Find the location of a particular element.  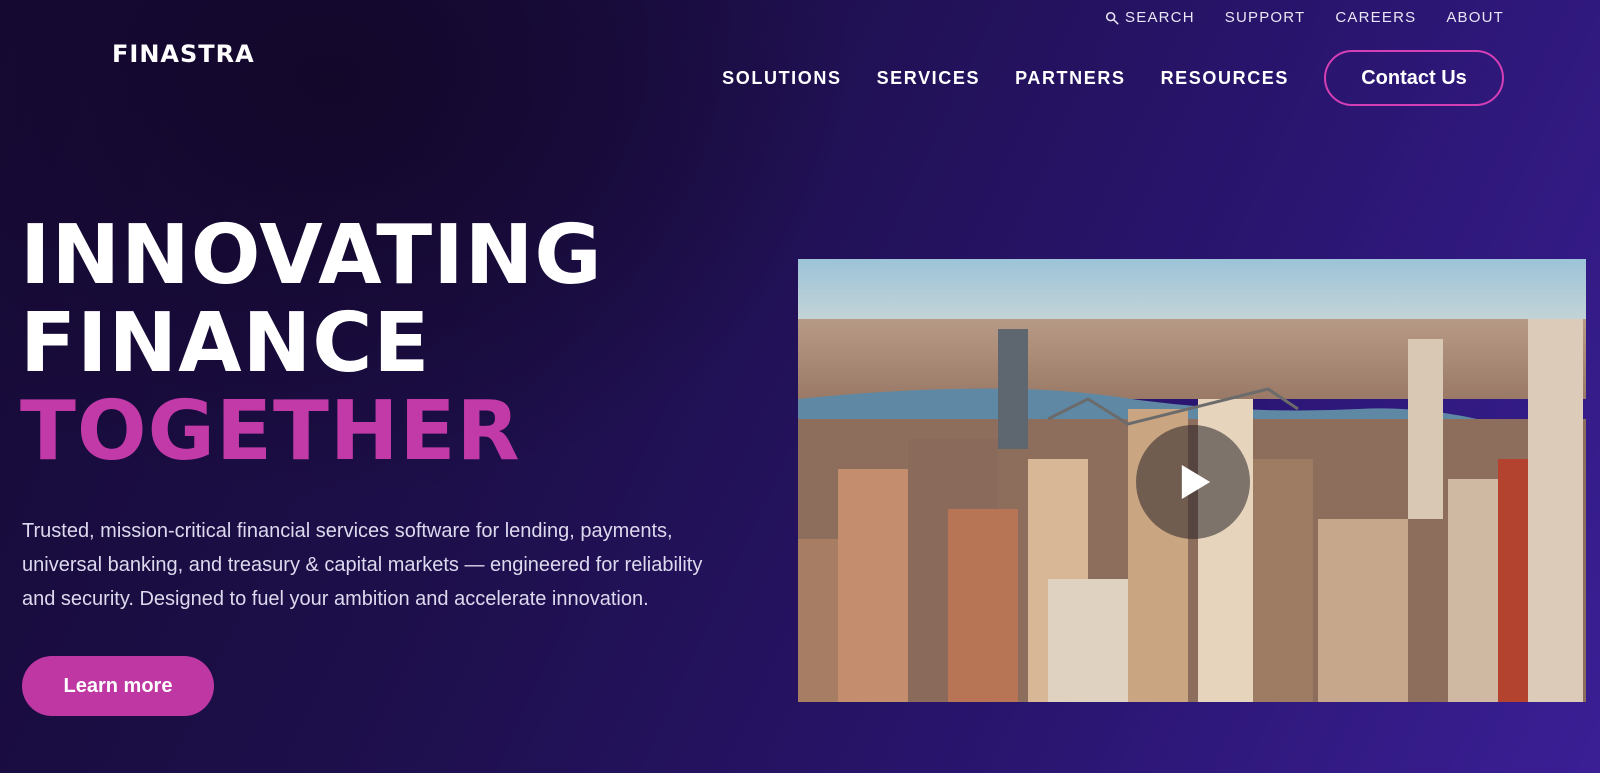

finastra-logo: FINASTRA is located at coordinates (183, 54).